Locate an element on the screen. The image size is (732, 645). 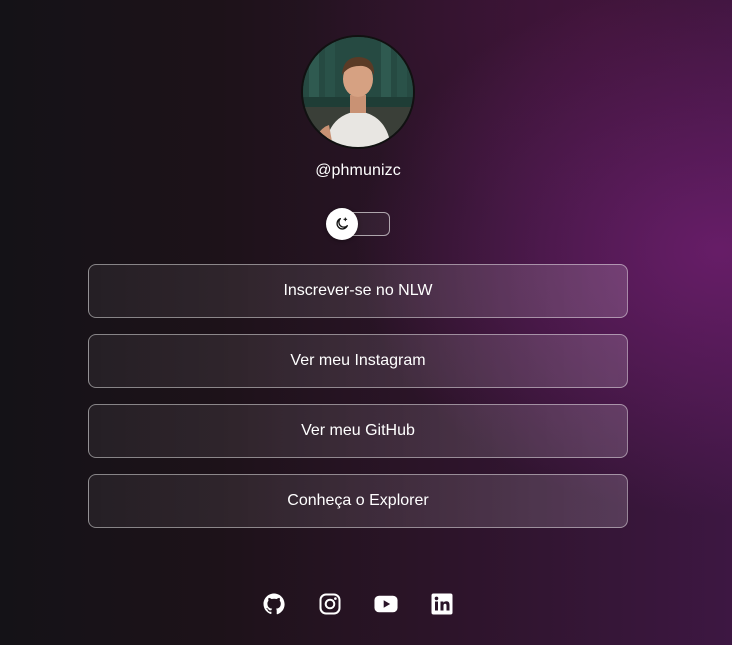
profile-avatar is located at coordinates (358, 92).